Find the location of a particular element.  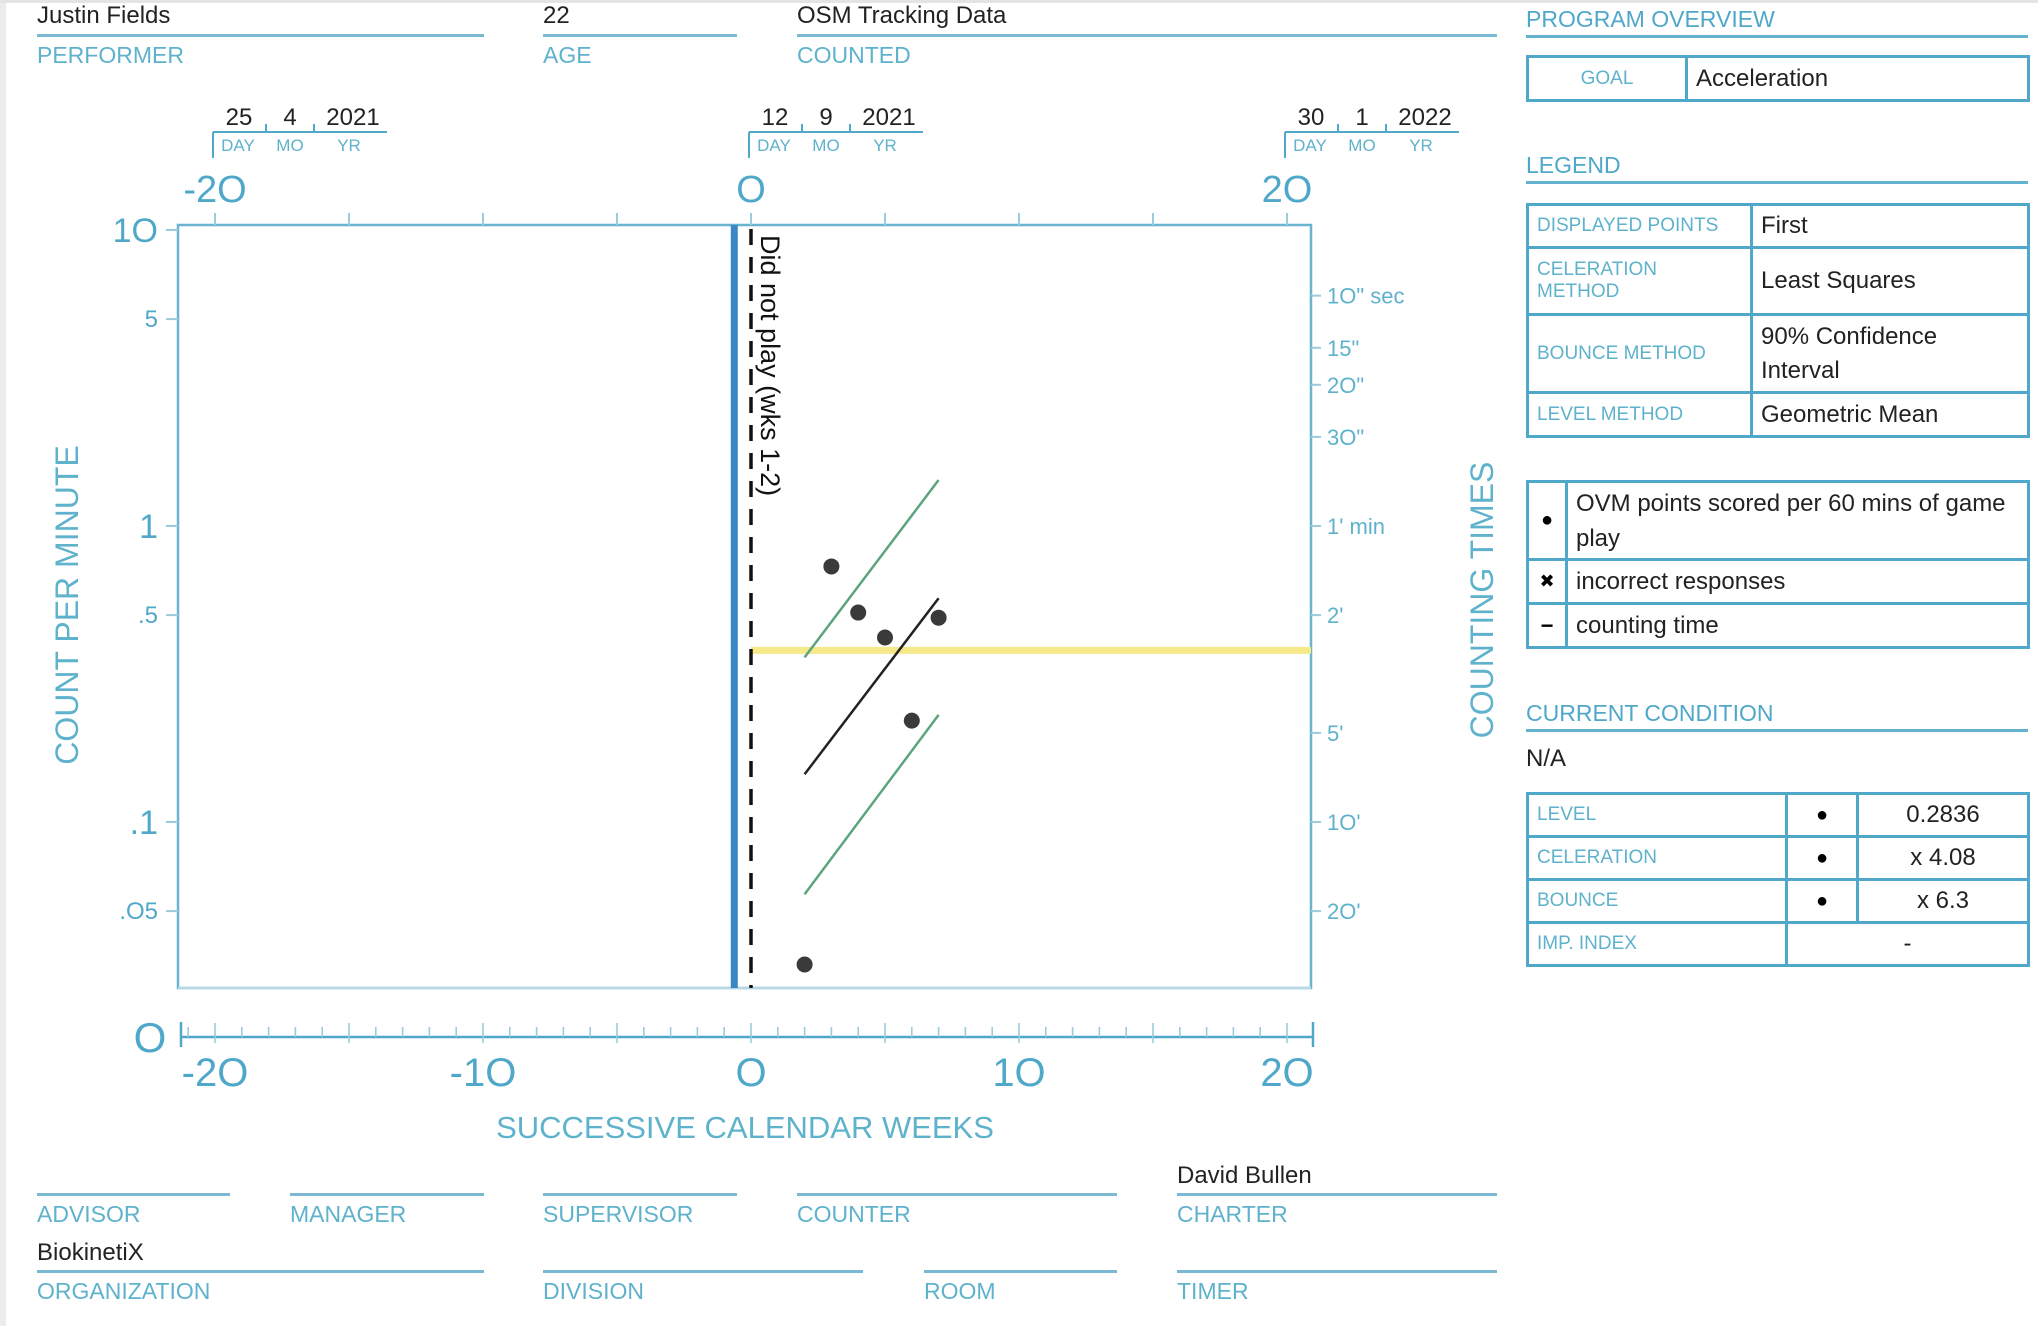

x-axis-tick-label: 2O is located at coordinates (1286, 1073).